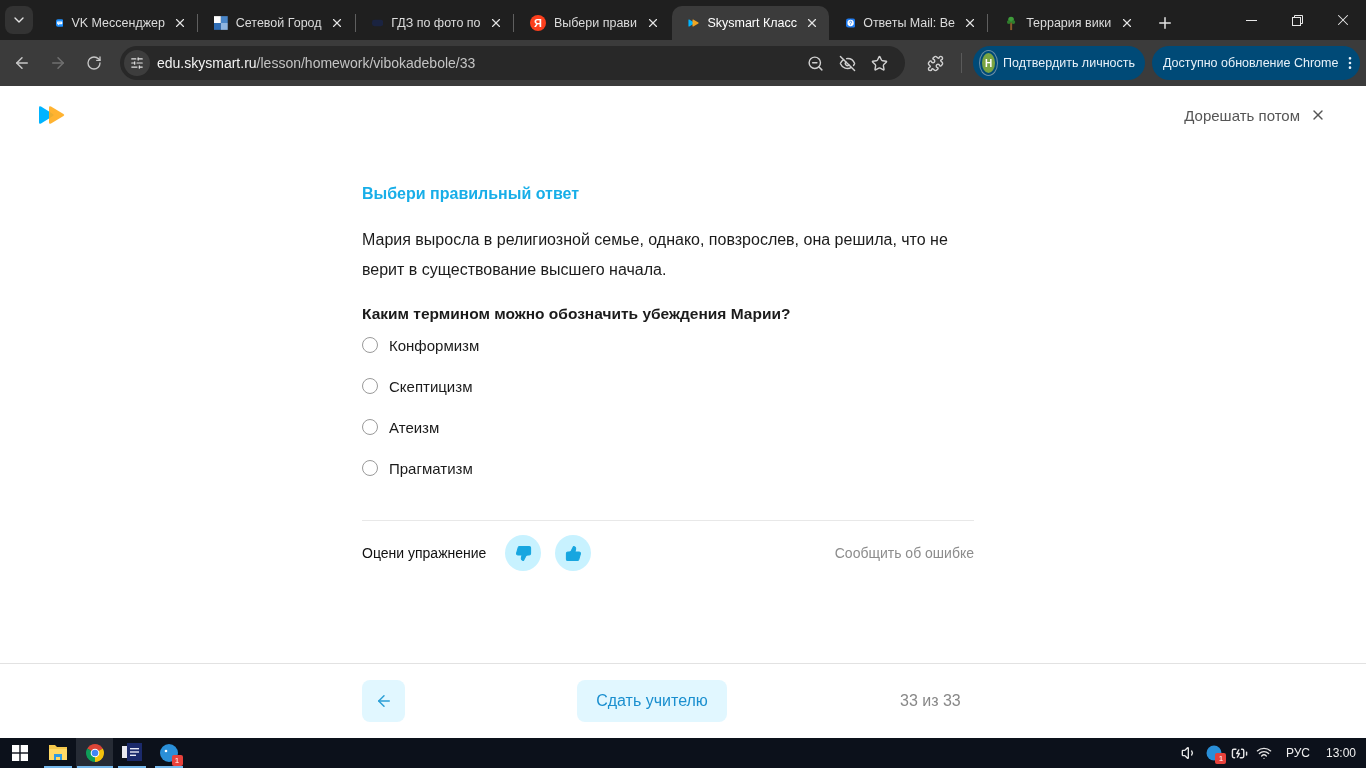 This screenshot has width=1366, height=768. Describe the element at coordinates (131, 752) in the screenshot. I see `document-icon` at that location.